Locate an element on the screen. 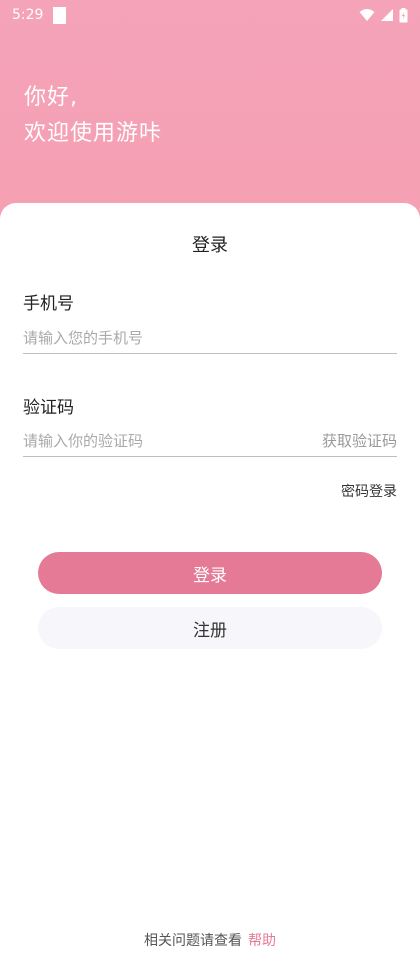 The height and width of the screenshot is (980, 420). greeting-line-1: 你好, is located at coordinates (51, 97).